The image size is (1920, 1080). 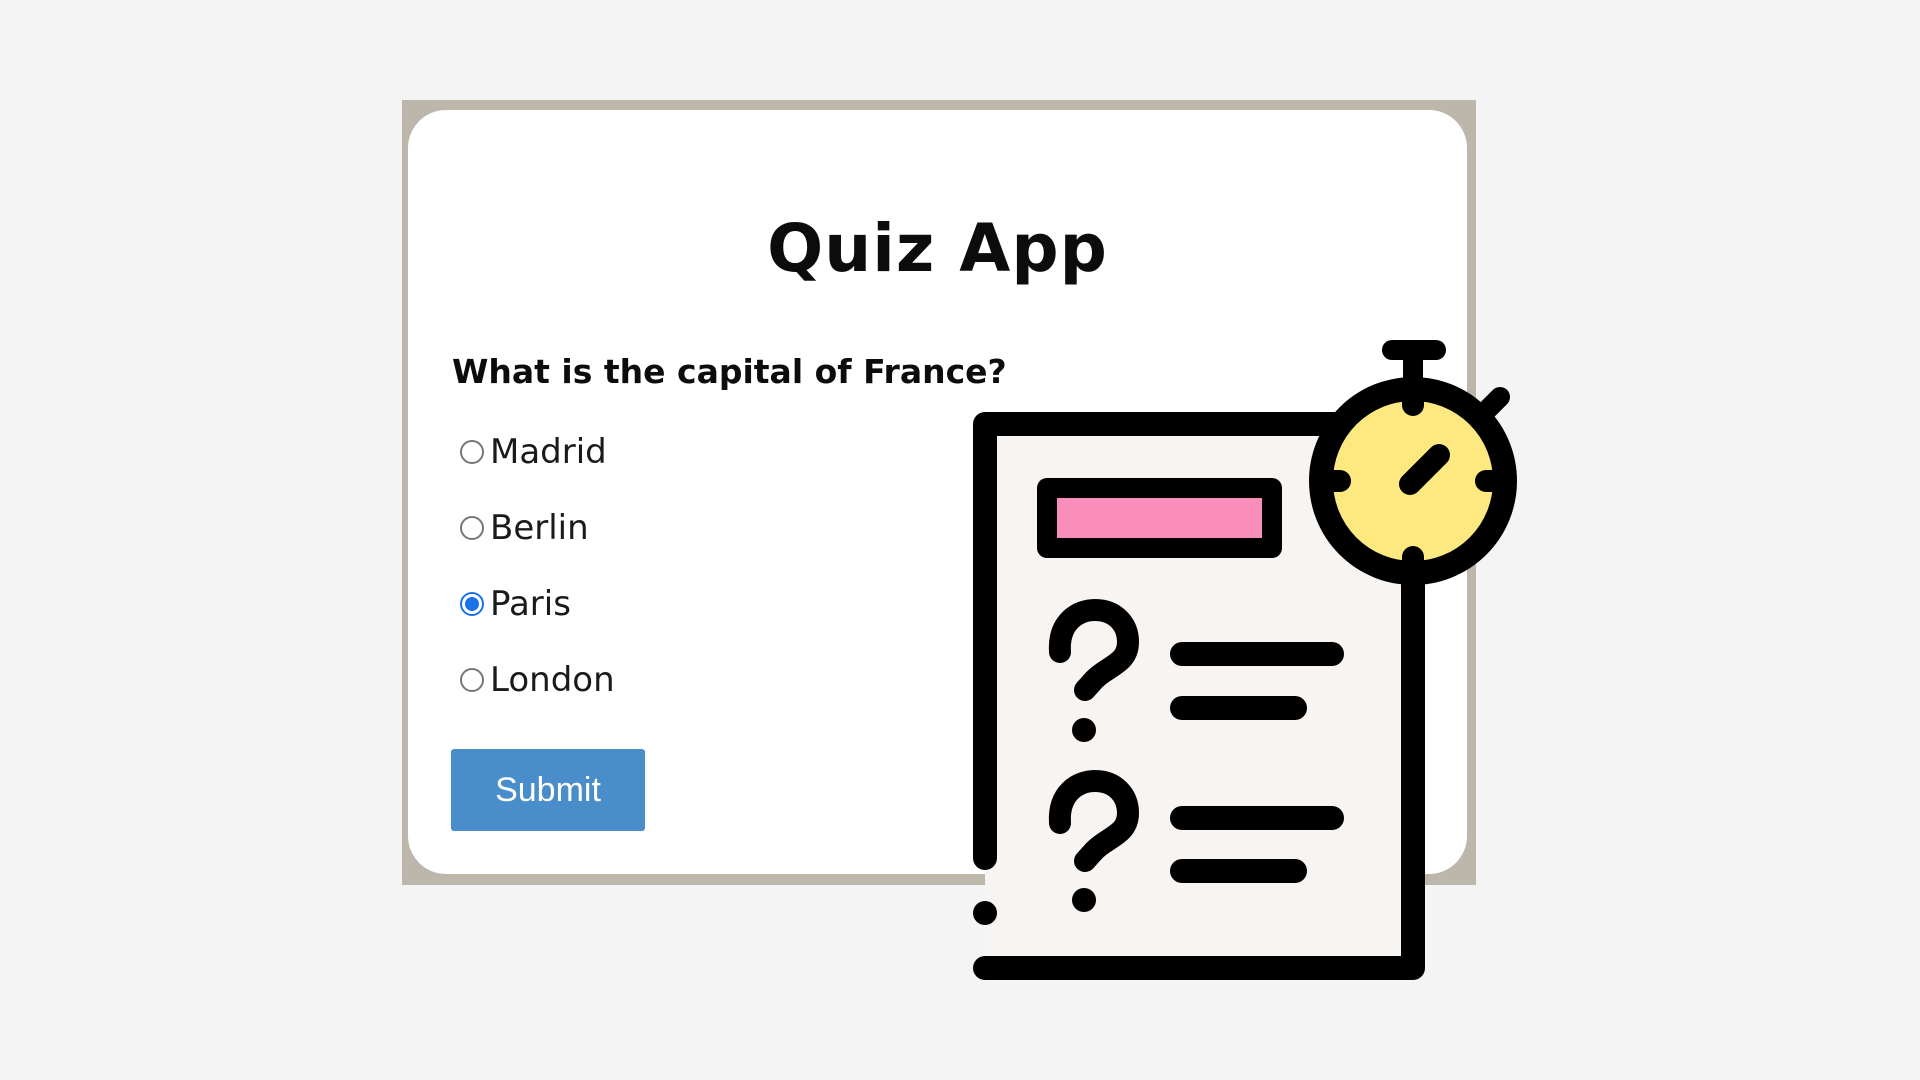 What do you see at coordinates (530, 604) in the screenshot?
I see `option-label: Paris` at bounding box center [530, 604].